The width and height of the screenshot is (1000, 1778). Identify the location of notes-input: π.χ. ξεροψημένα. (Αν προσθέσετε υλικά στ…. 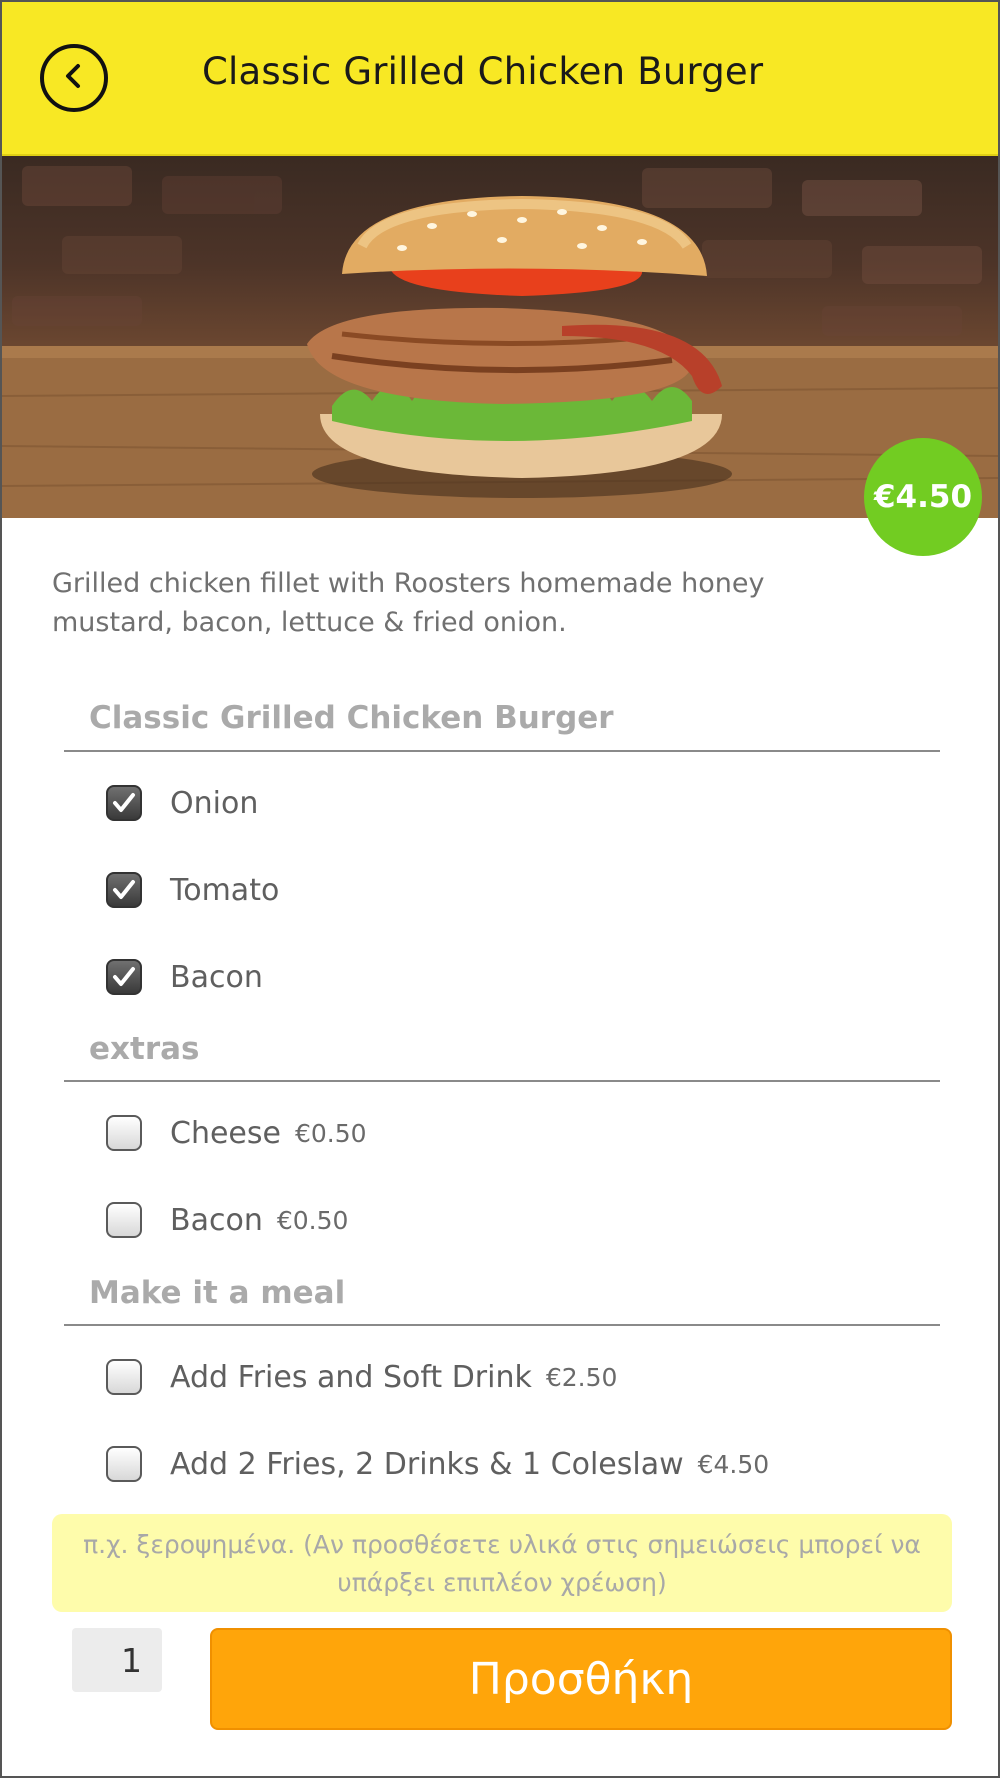
(502, 1563).